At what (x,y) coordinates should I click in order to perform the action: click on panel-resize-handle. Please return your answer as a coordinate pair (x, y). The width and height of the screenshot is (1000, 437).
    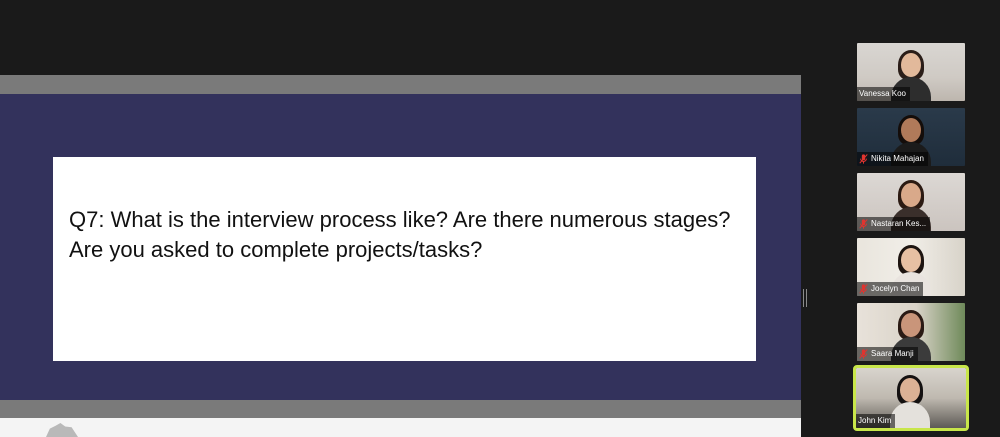
    Looking at the image, I should click on (805, 298).